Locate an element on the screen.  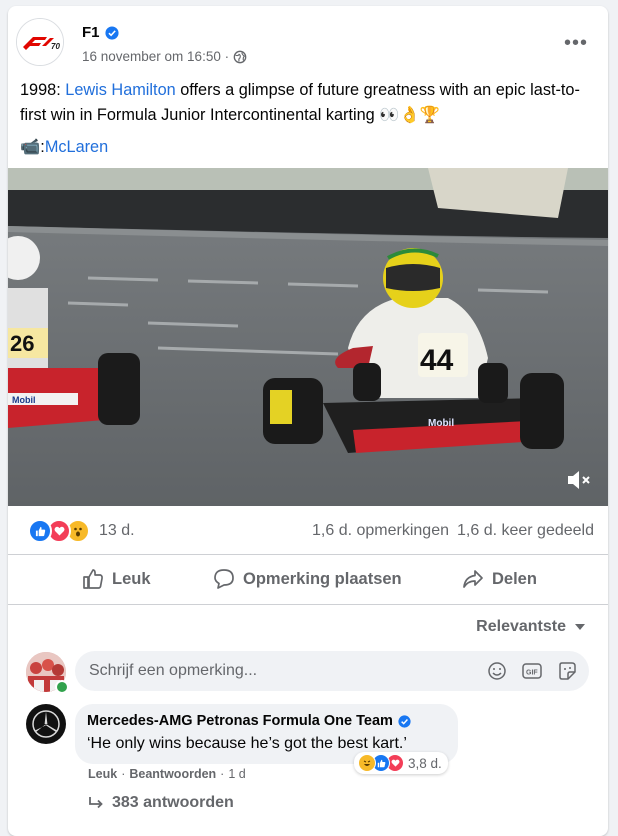
comment-input is located at coordinates (279, 671).